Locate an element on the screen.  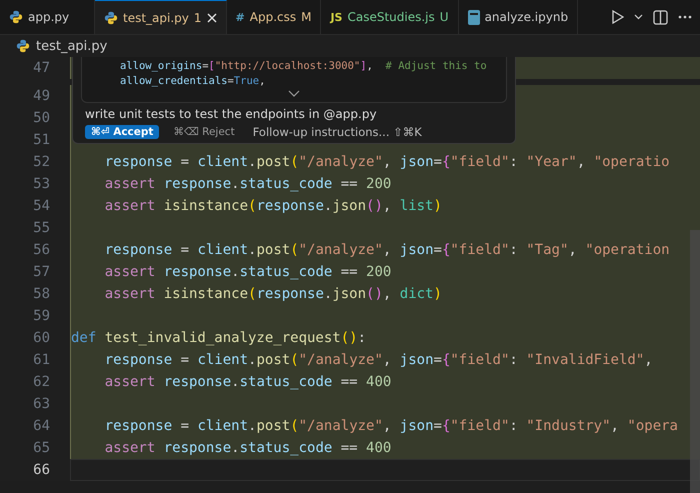
line-number: 50 is located at coordinates (41, 118).